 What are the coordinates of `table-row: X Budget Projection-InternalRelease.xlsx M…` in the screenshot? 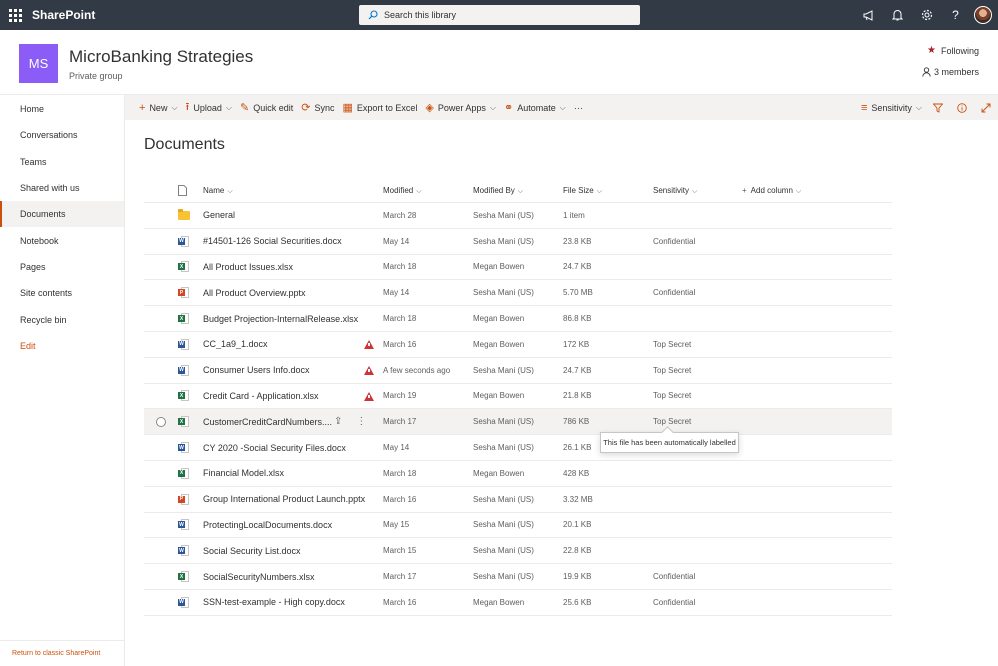 It's located at (518, 319).